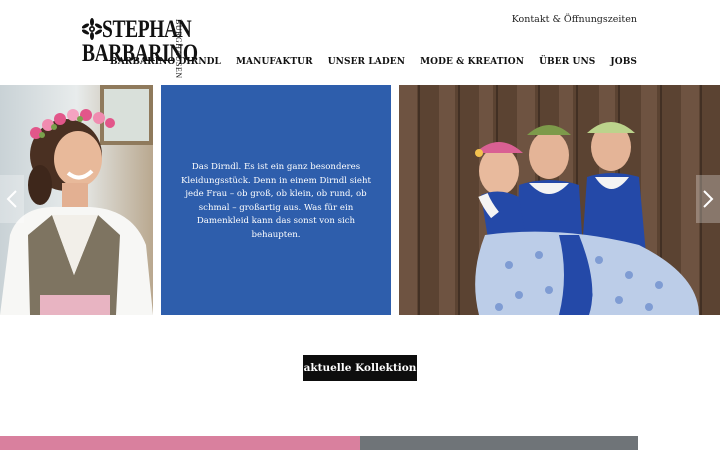 Image resolution: width=720 pixels, height=450 pixels. Describe the element at coordinates (623, 62) in the screenshot. I see `nav-item-jobs: JOBS` at that location.